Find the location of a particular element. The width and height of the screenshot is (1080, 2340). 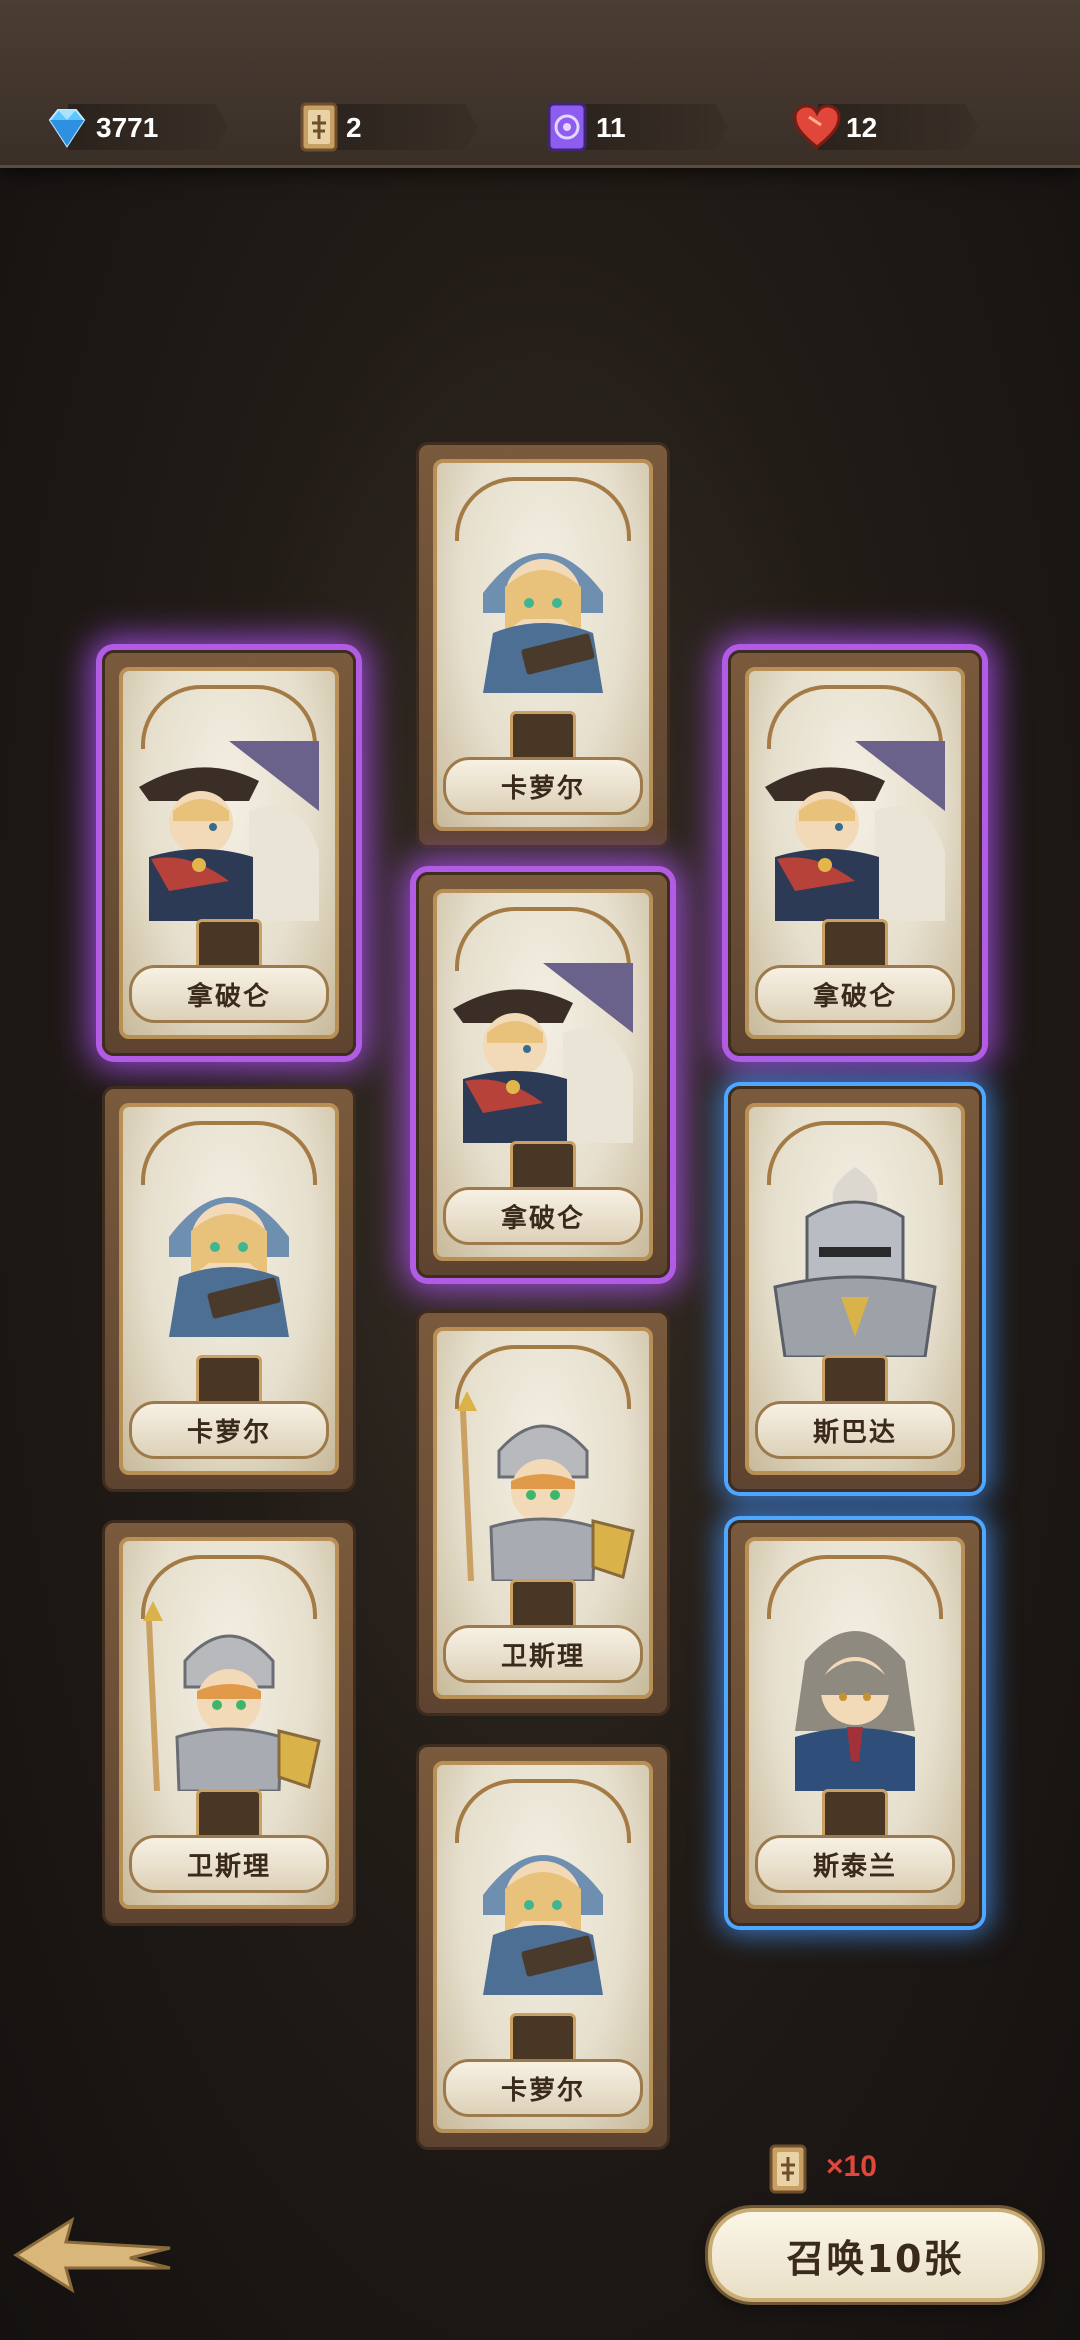

hero-card: 斯巴达 is located at coordinates (855, 1289).